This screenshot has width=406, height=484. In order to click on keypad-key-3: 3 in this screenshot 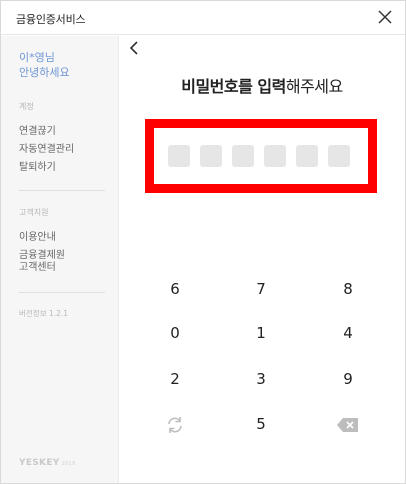, I will do `click(261, 379)`.